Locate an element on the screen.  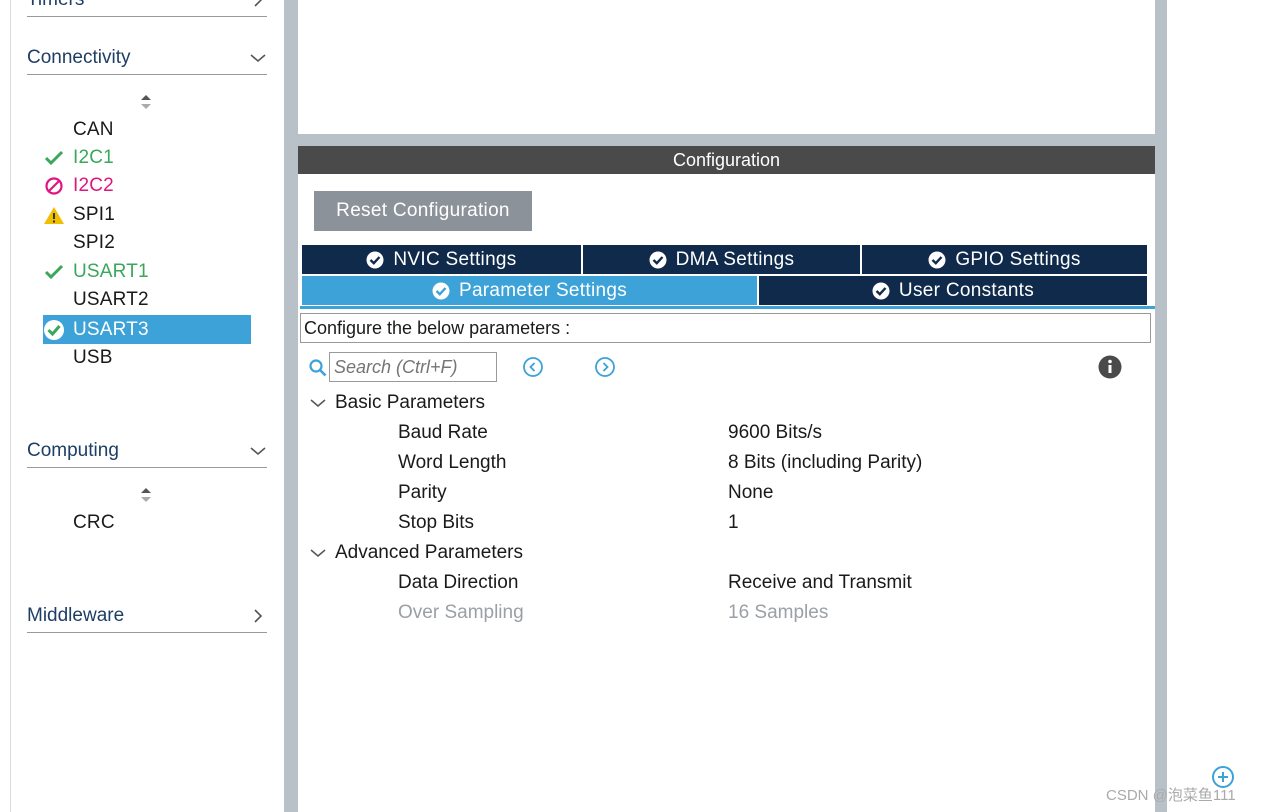
peripheral-label: CAN is located at coordinates (93, 129).